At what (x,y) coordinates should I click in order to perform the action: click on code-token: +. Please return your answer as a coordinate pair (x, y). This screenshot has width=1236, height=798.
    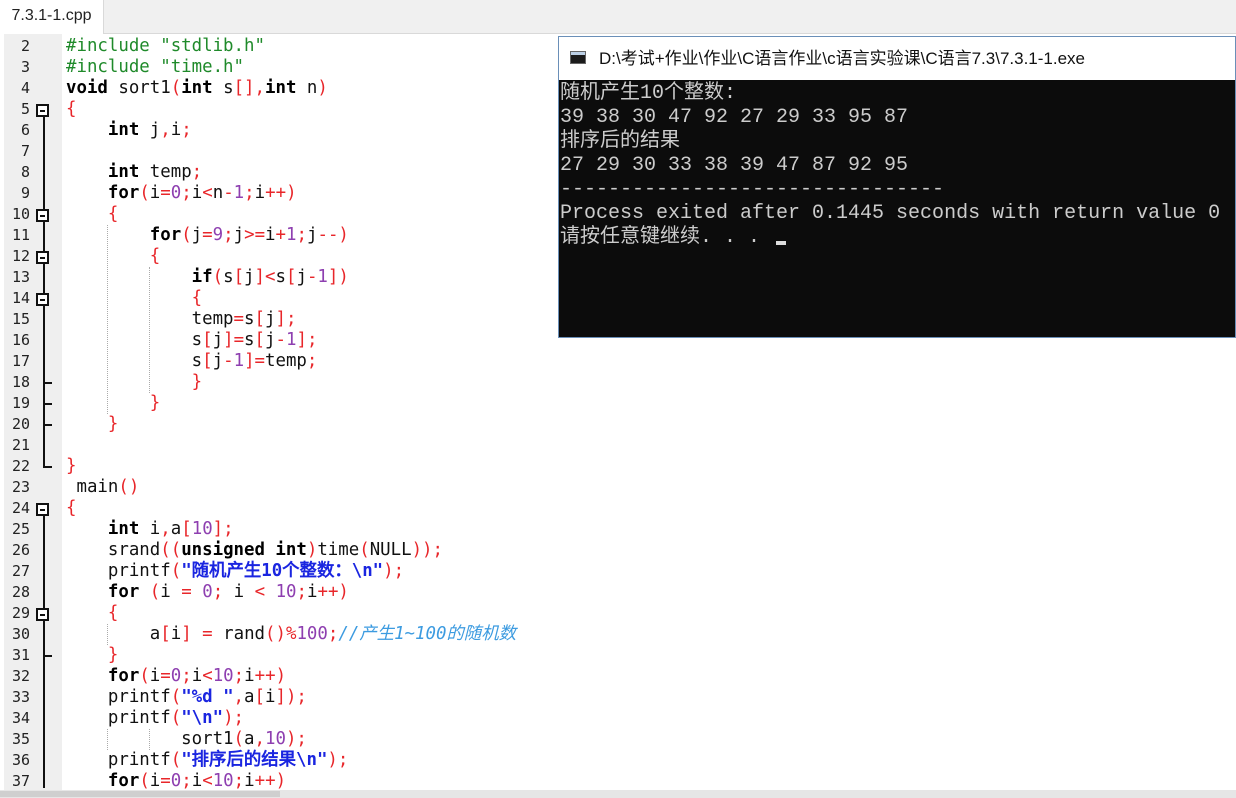
    Looking at the image, I should click on (281, 235).